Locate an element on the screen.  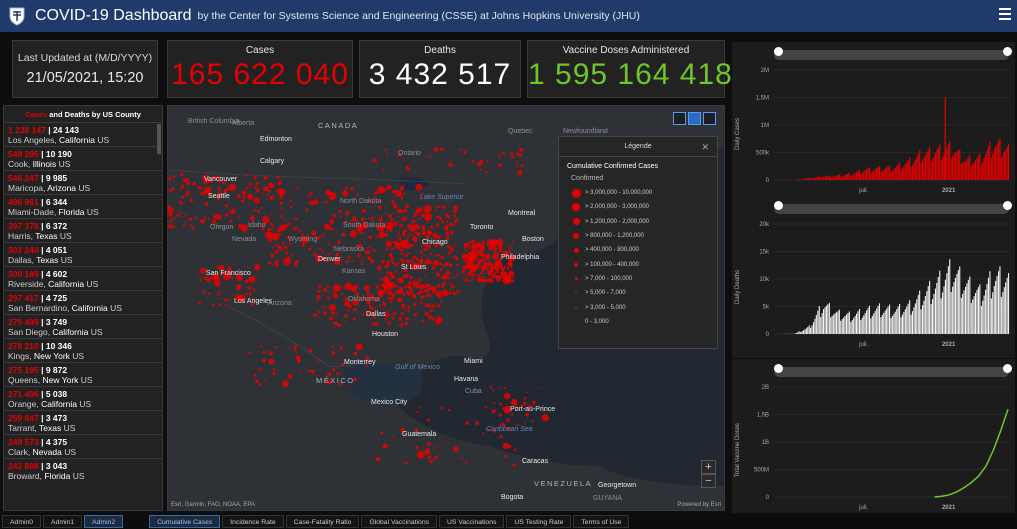
county-list-item: 259 847 | 3 473 Tarrant, Texas US is located at coordinates (83, 422).